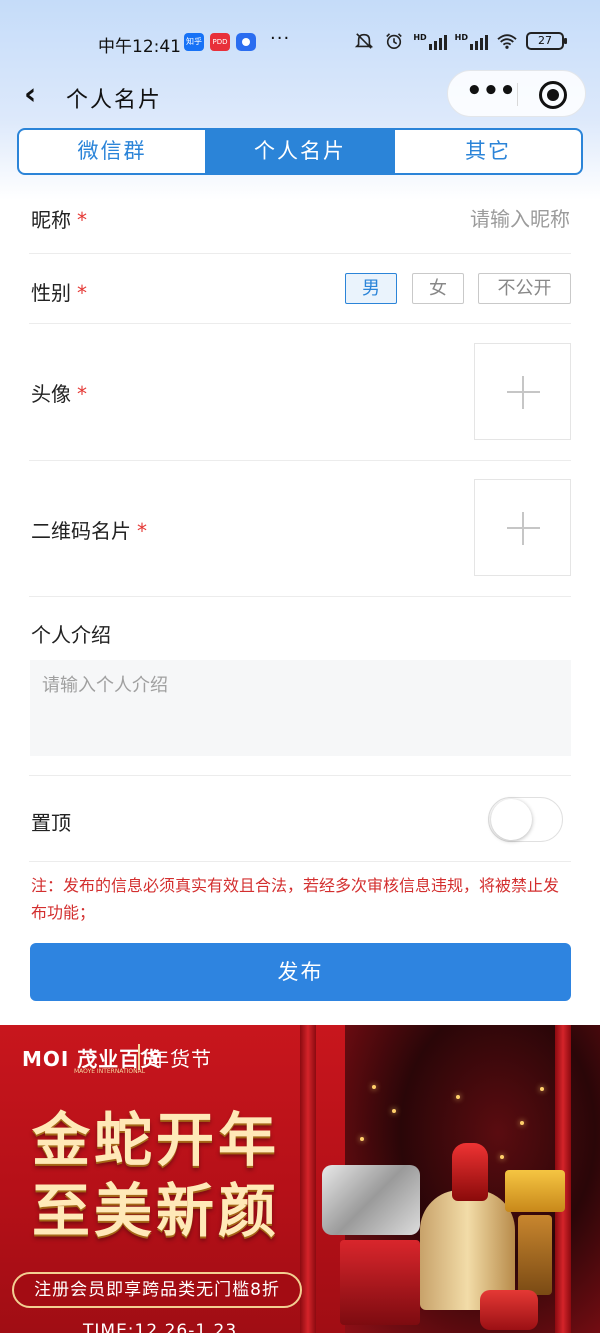  I want to click on nickname-label-text: 昵称, so click(51, 220).